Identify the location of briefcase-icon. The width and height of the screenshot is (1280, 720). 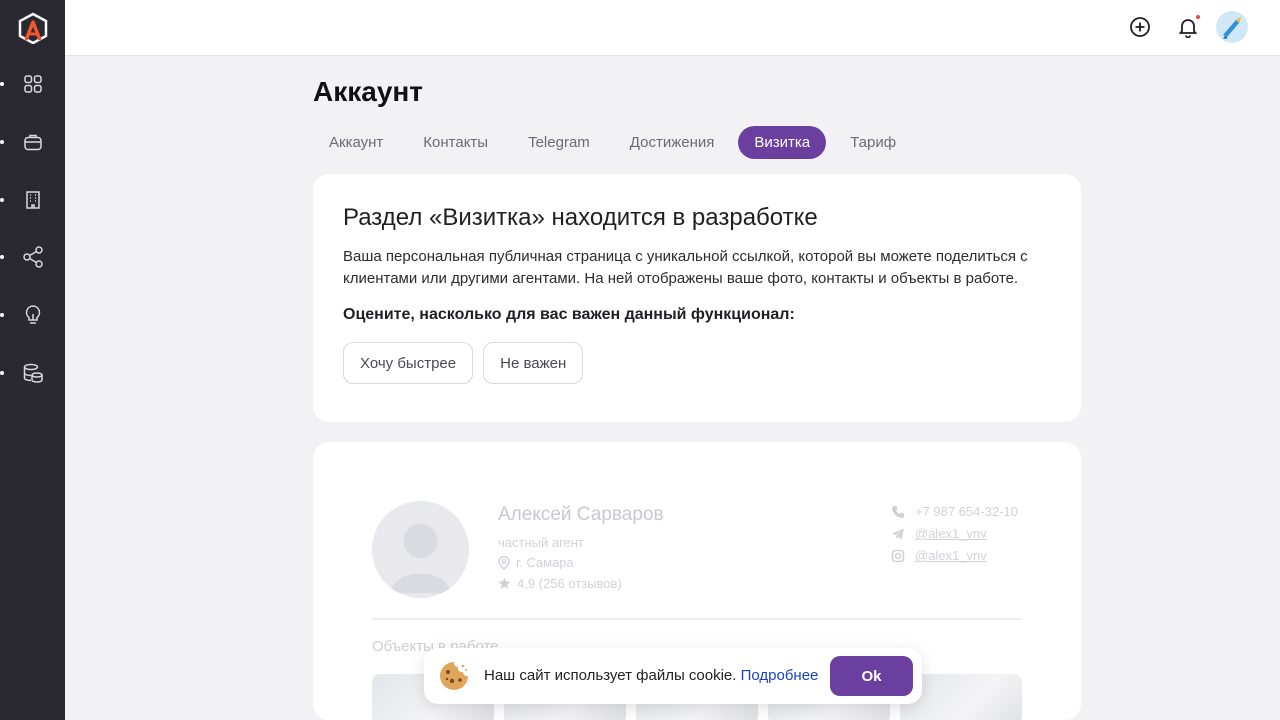
(33, 142).